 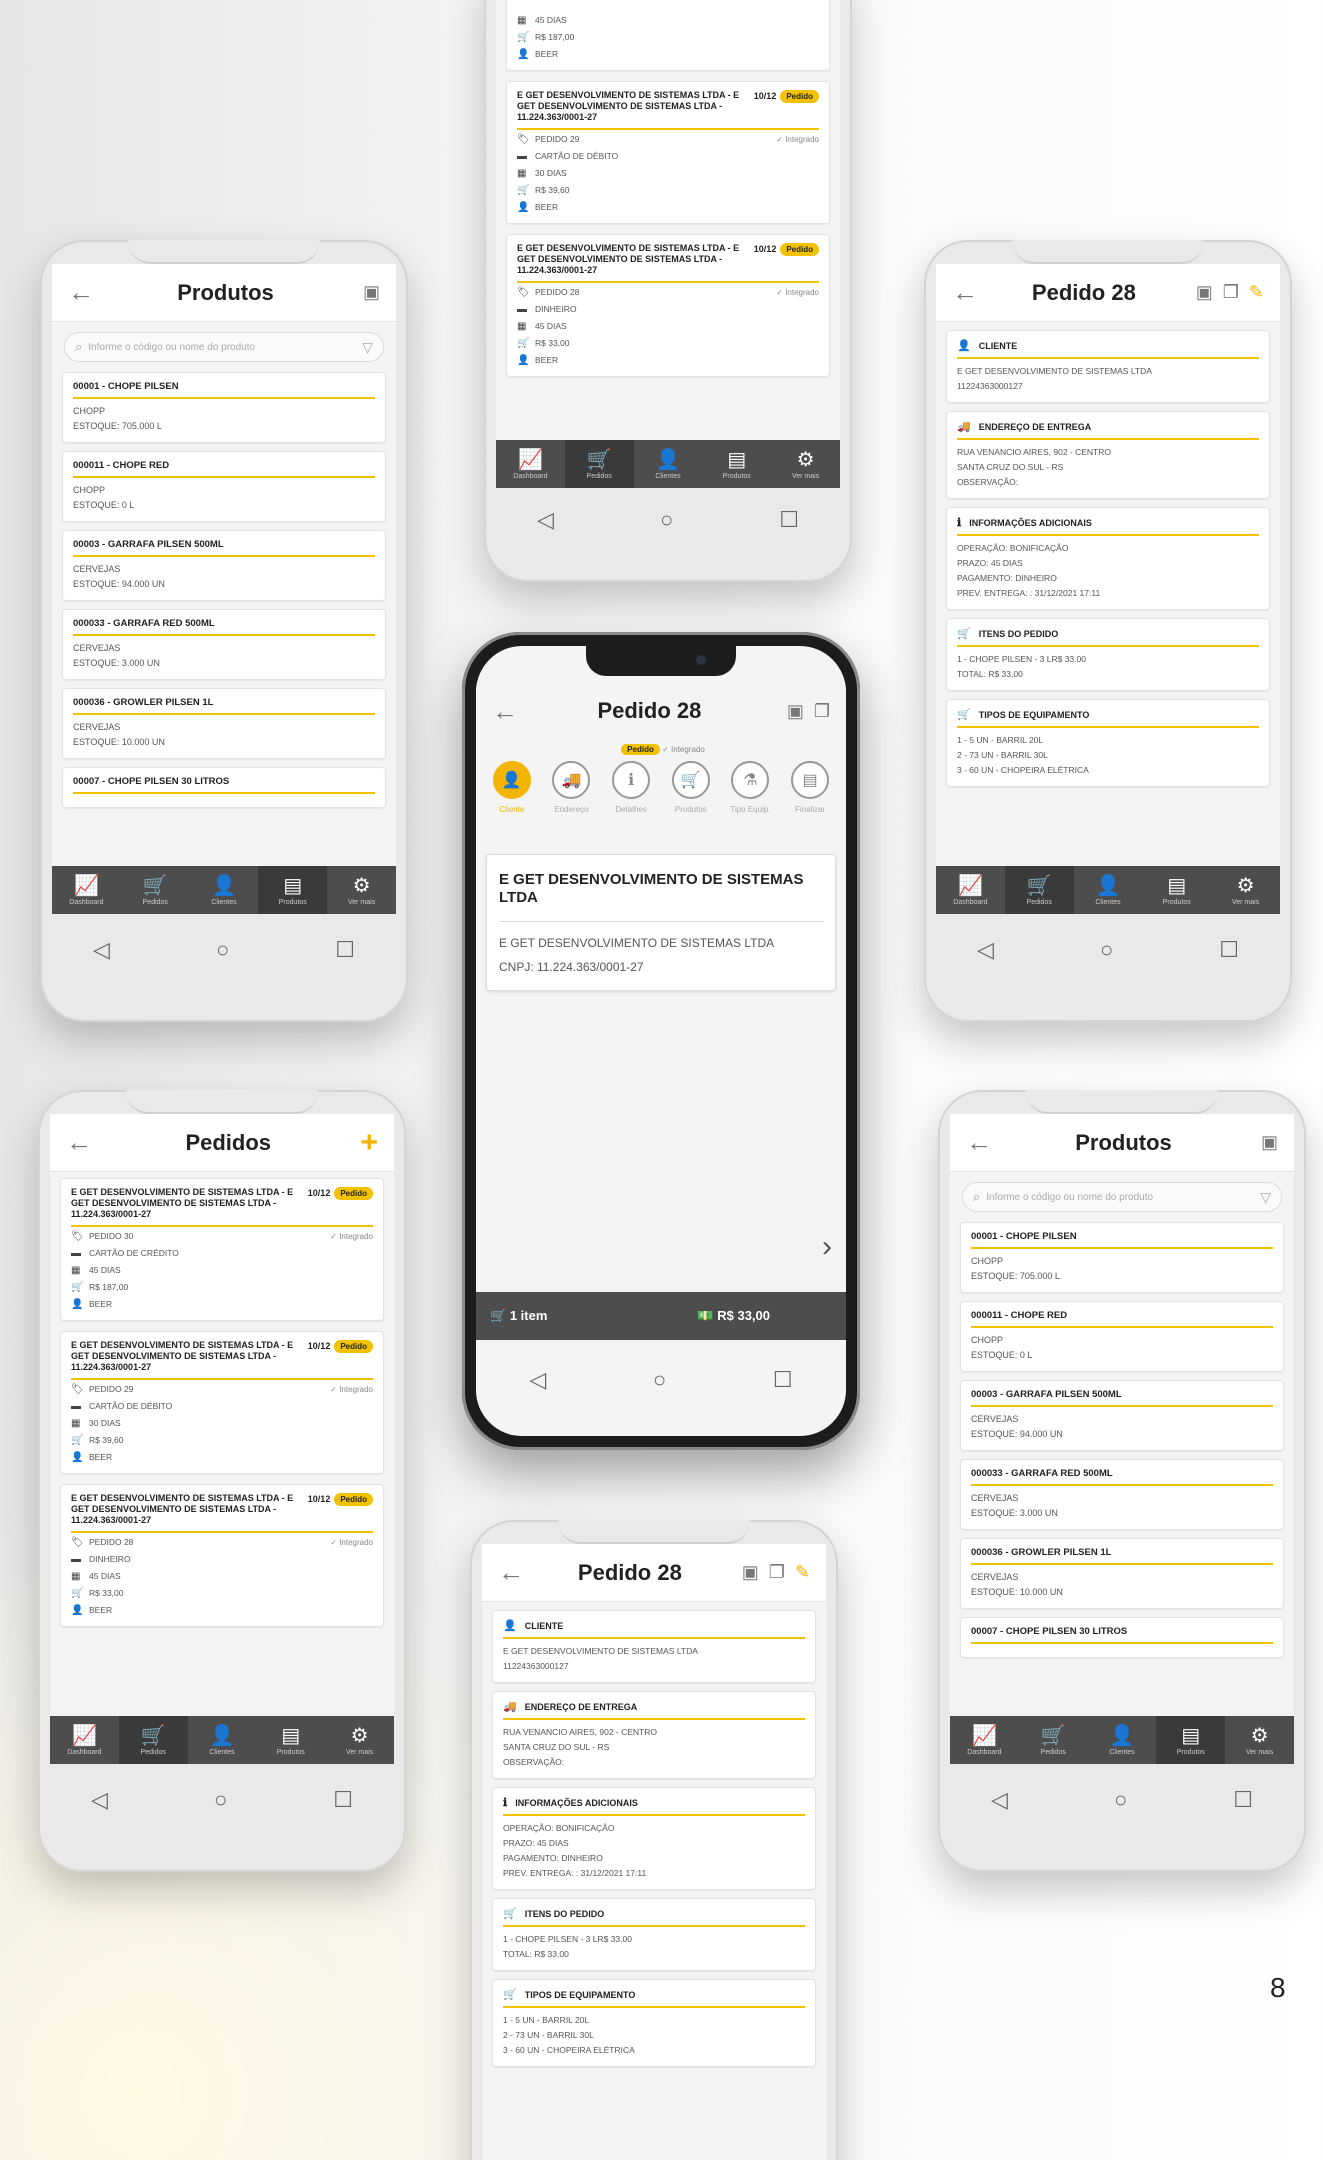 I want to click on step-finish: ▤ Finalizar, so click(x=810, y=787).